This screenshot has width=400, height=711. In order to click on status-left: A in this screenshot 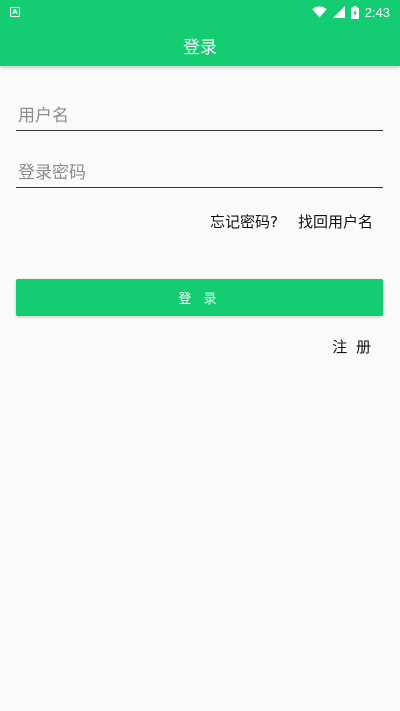, I will do `click(15, 12)`.